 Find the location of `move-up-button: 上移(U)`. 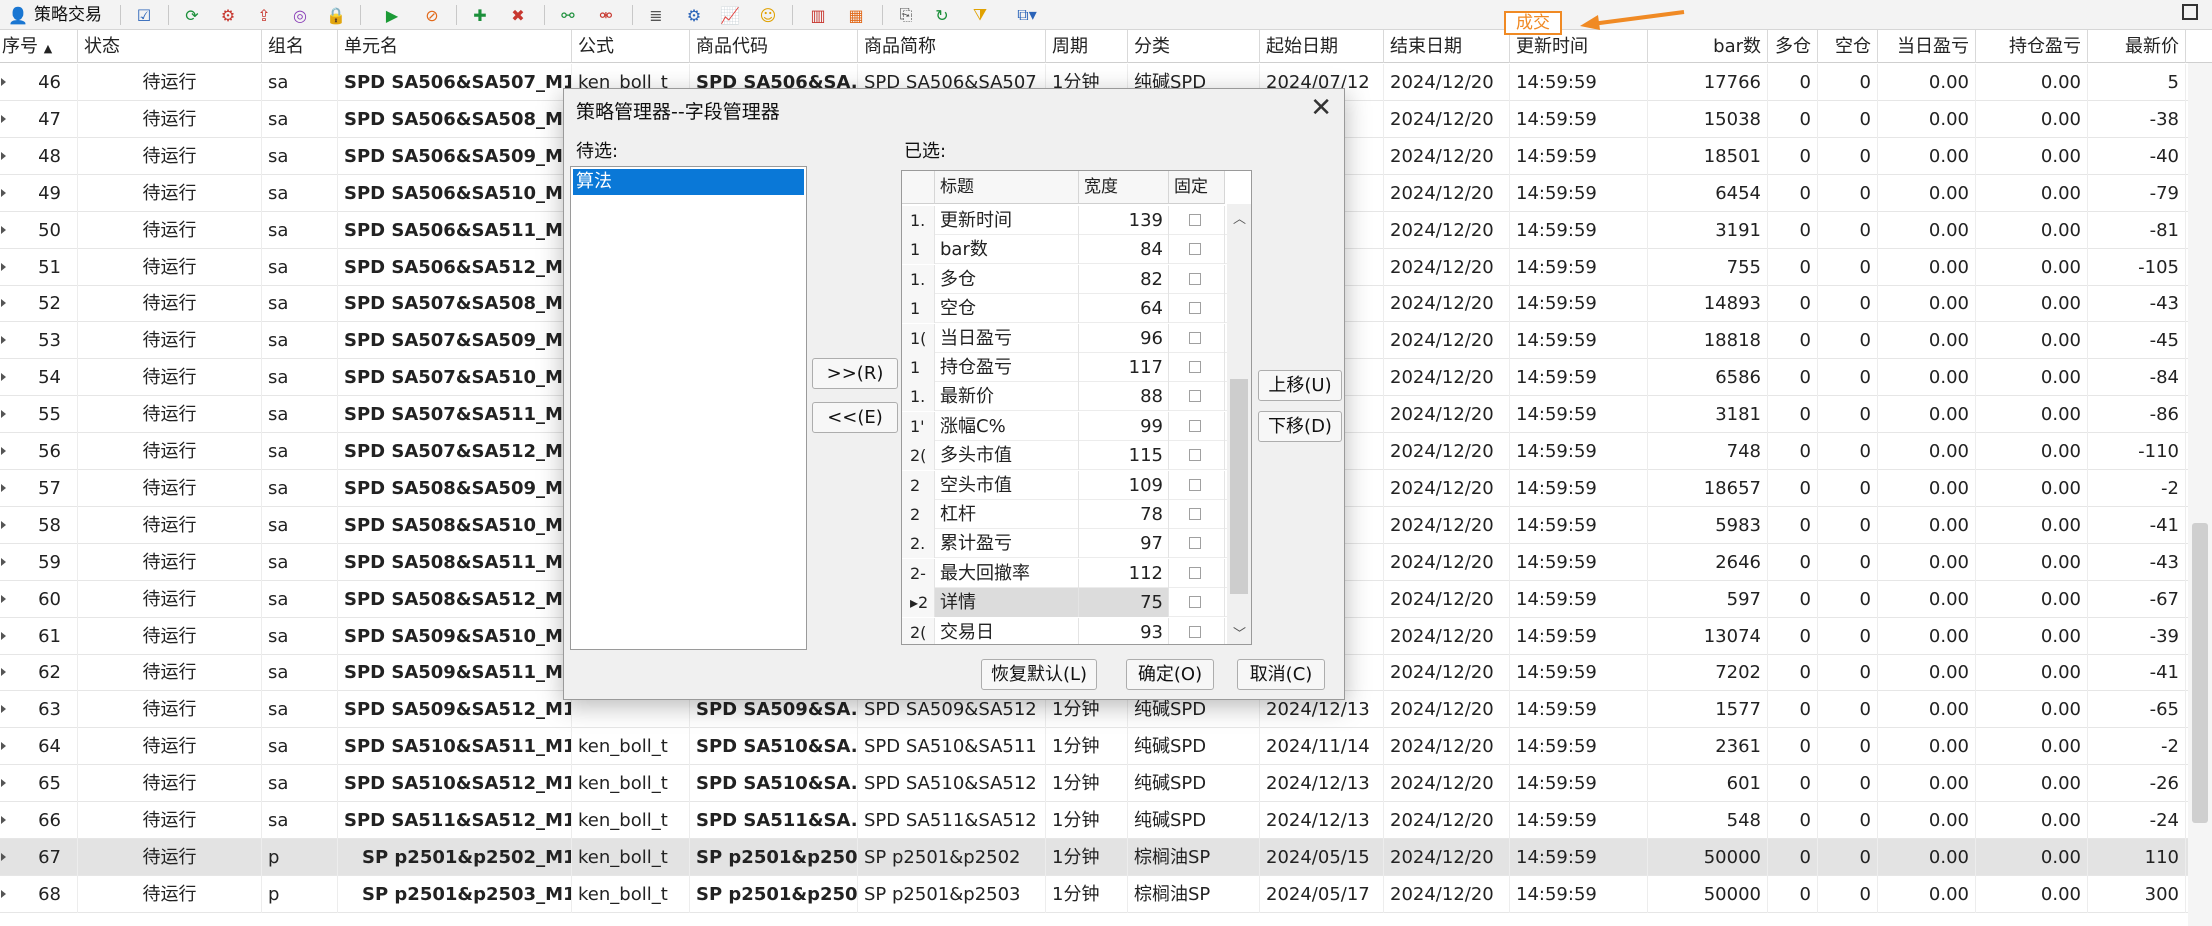

move-up-button: 上移(U) is located at coordinates (1300, 385).